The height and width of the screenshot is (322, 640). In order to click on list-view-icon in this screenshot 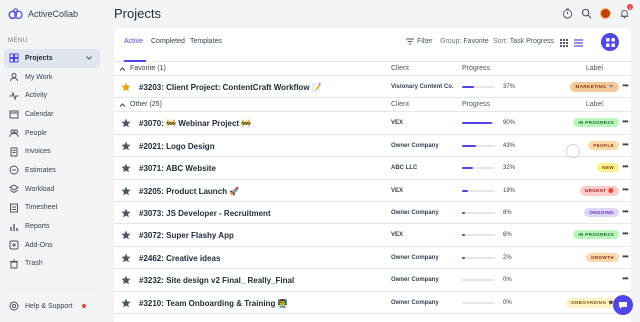, I will do `click(580, 43)`.